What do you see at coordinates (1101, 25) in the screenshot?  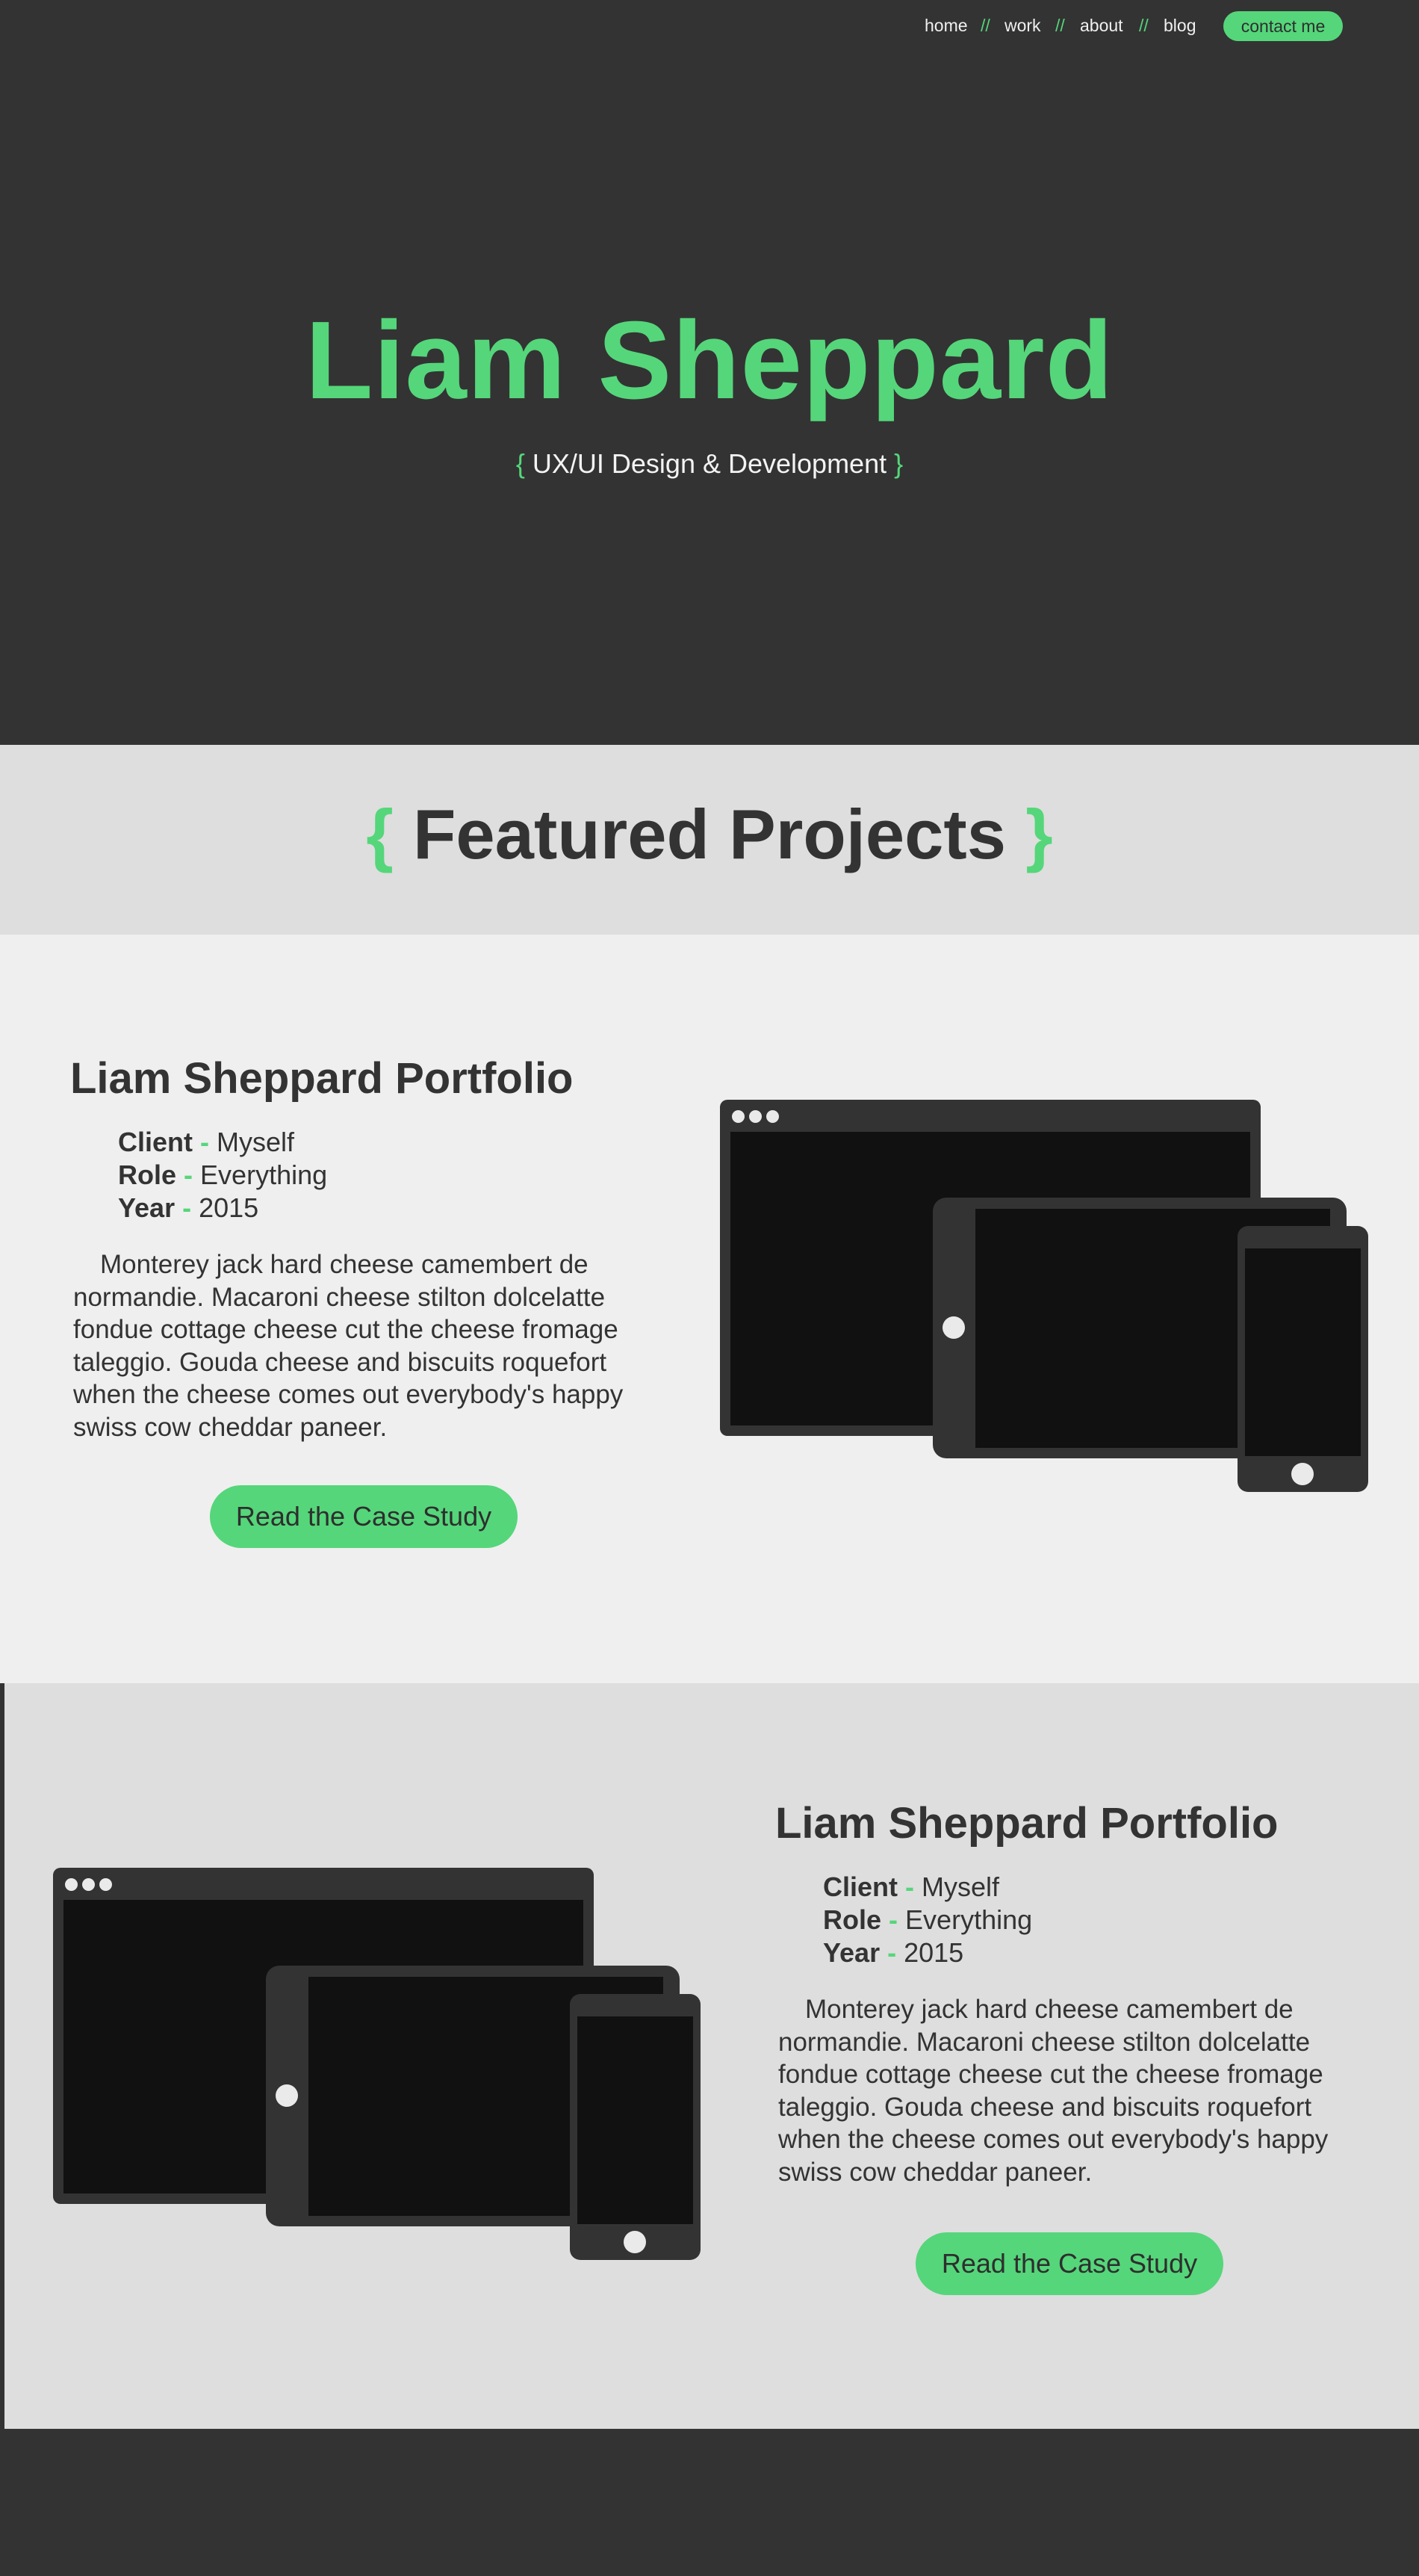 I see `nav-about-link: about` at bounding box center [1101, 25].